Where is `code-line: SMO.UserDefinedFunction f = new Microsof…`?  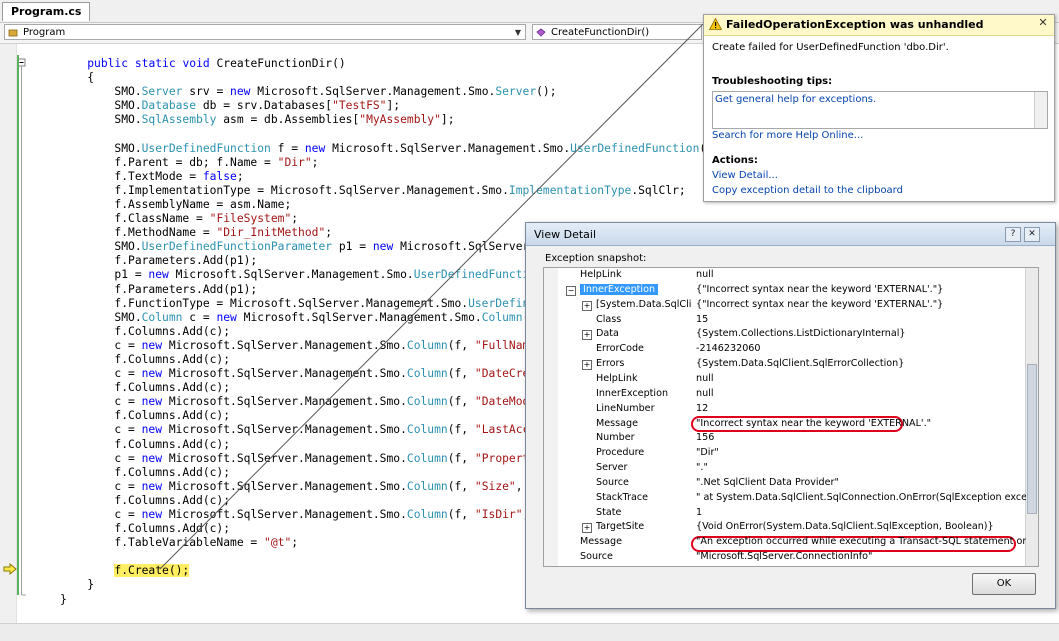 code-line: SMO.UserDefinedFunction f = new Microsof… is located at coordinates (383, 149).